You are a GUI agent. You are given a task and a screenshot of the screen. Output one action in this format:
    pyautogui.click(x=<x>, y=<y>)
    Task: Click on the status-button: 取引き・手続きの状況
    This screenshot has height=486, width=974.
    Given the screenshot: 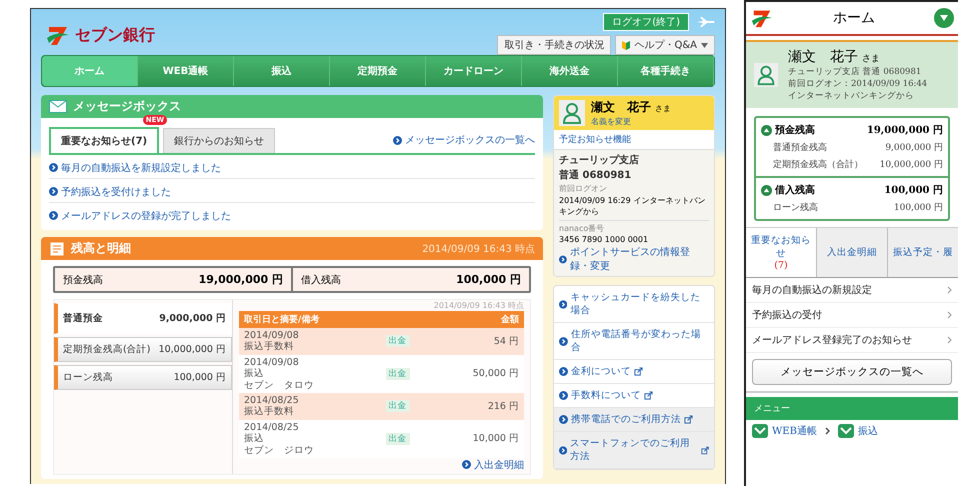 What is the action you would take?
    pyautogui.click(x=554, y=45)
    